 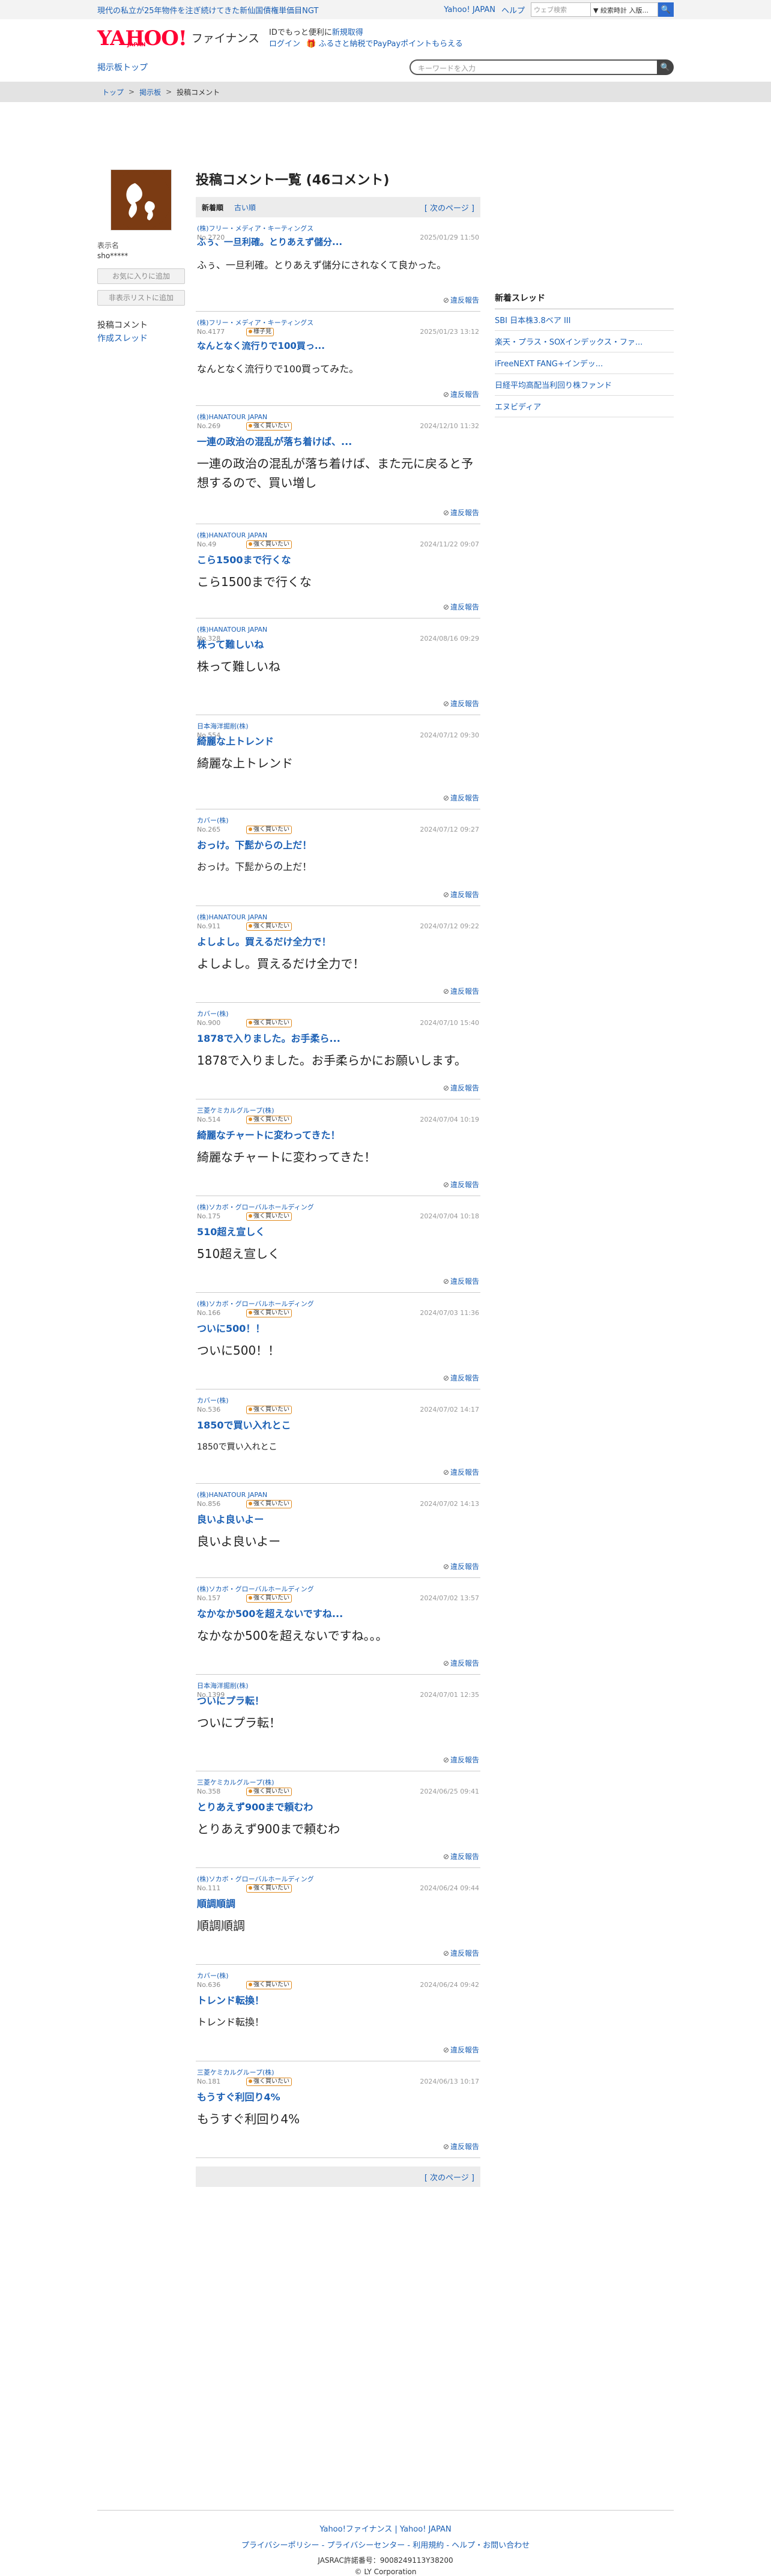 I want to click on promo-link: 現代の私立が25年物件を注ぎ続けてきた新仙国債権単価目NGT, so click(x=207, y=10).